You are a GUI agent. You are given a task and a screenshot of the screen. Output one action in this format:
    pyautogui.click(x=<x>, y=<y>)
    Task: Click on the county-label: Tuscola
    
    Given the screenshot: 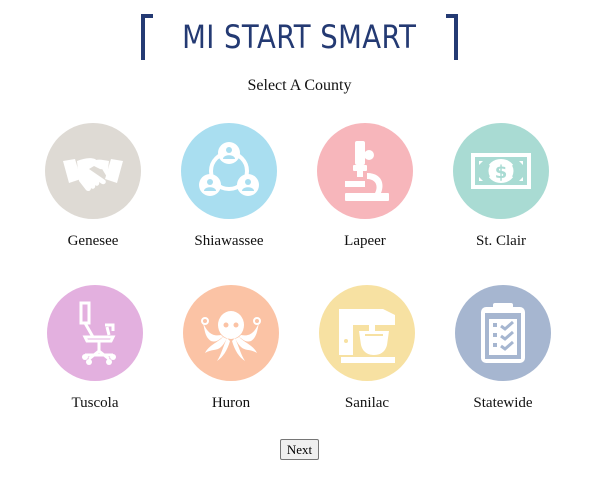 What is the action you would take?
    pyautogui.click(x=95, y=403)
    